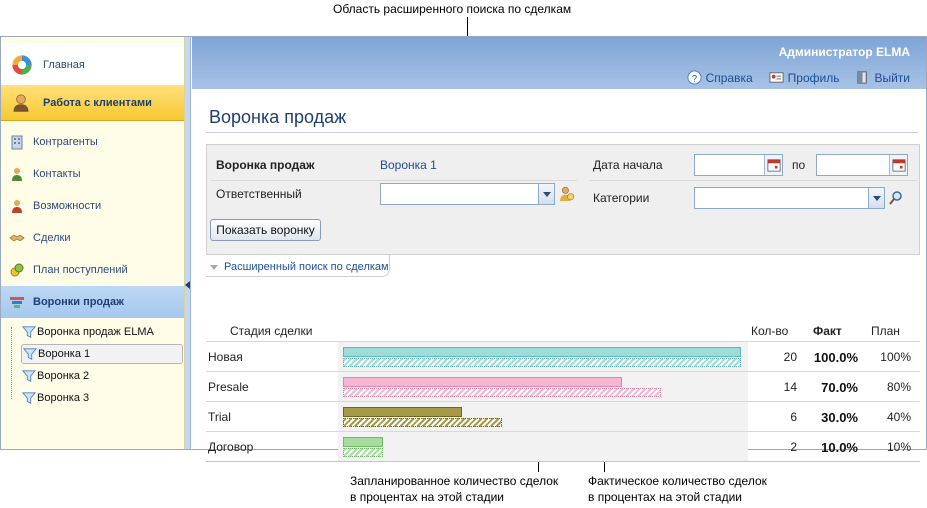  What do you see at coordinates (78, 302) in the screenshot?
I see `sidebar-item-label: Воронки продаж` at bounding box center [78, 302].